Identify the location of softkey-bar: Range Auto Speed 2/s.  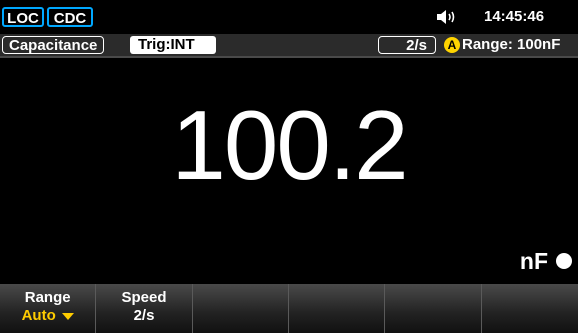
(289, 308).